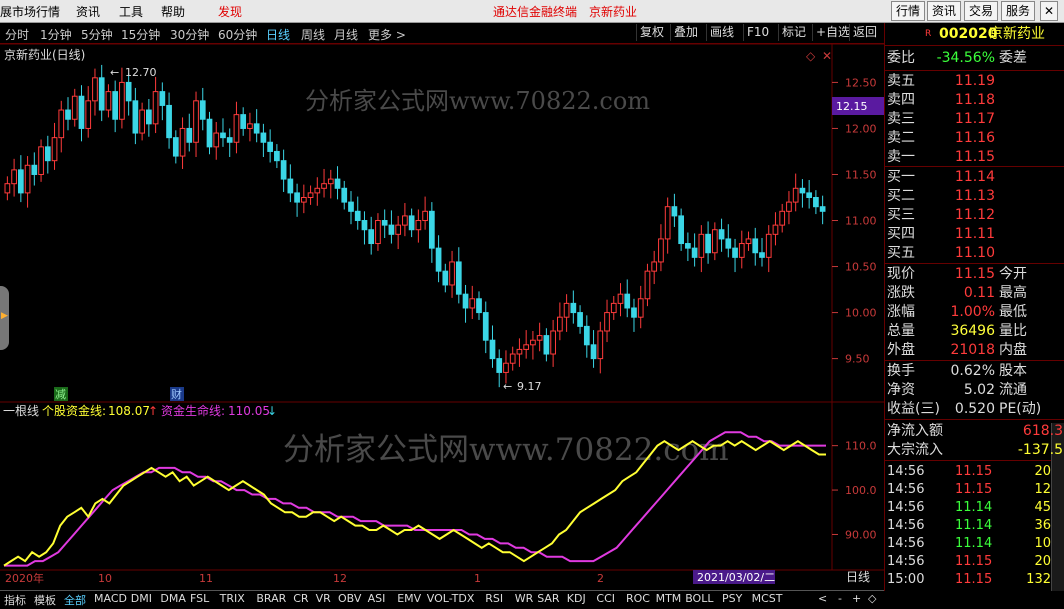 The height and width of the screenshot is (609, 1064). Describe the element at coordinates (346, 34) in the screenshot. I see `period-monthly: 月线` at that location.